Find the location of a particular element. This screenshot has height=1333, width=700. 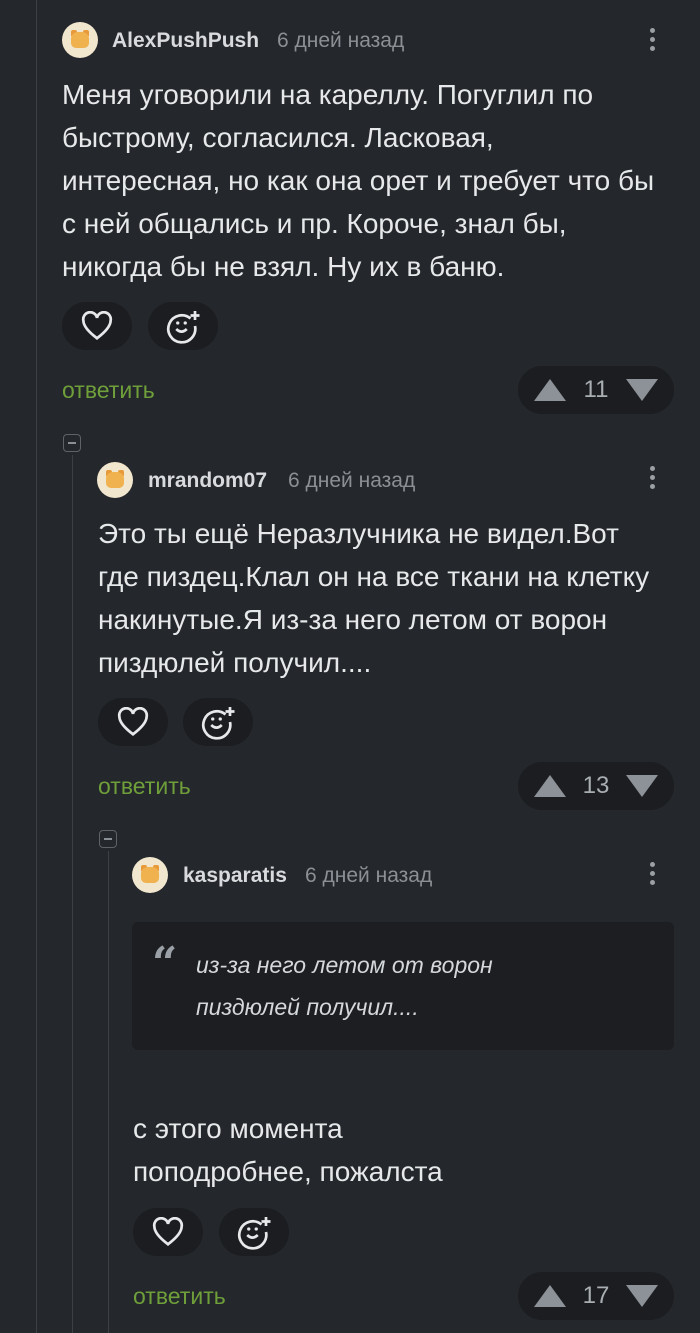

rating-widget: 13 is located at coordinates (596, 786).